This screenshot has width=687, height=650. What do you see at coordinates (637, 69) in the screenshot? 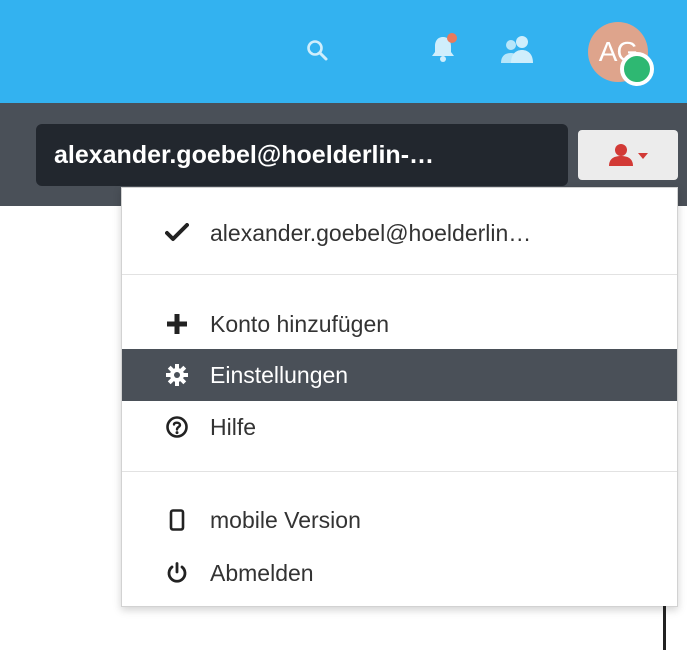
I see `presence-status-dot` at bounding box center [637, 69].